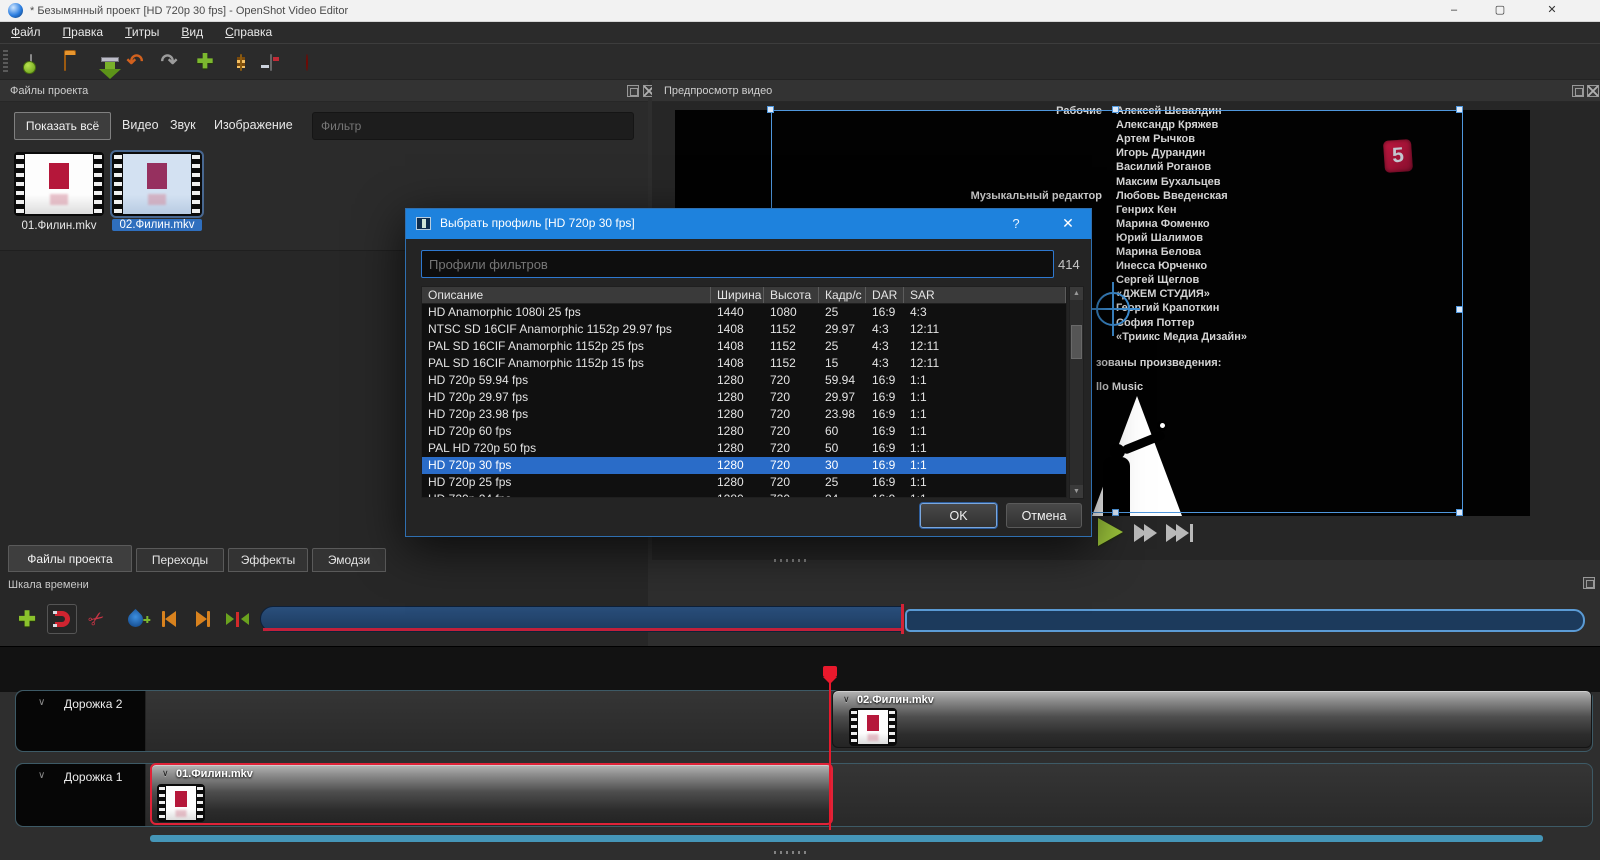 This screenshot has height=860, width=1600. Describe the element at coordinates (791, 295) in the screenshot. I see `column-height: Высота` at that location.